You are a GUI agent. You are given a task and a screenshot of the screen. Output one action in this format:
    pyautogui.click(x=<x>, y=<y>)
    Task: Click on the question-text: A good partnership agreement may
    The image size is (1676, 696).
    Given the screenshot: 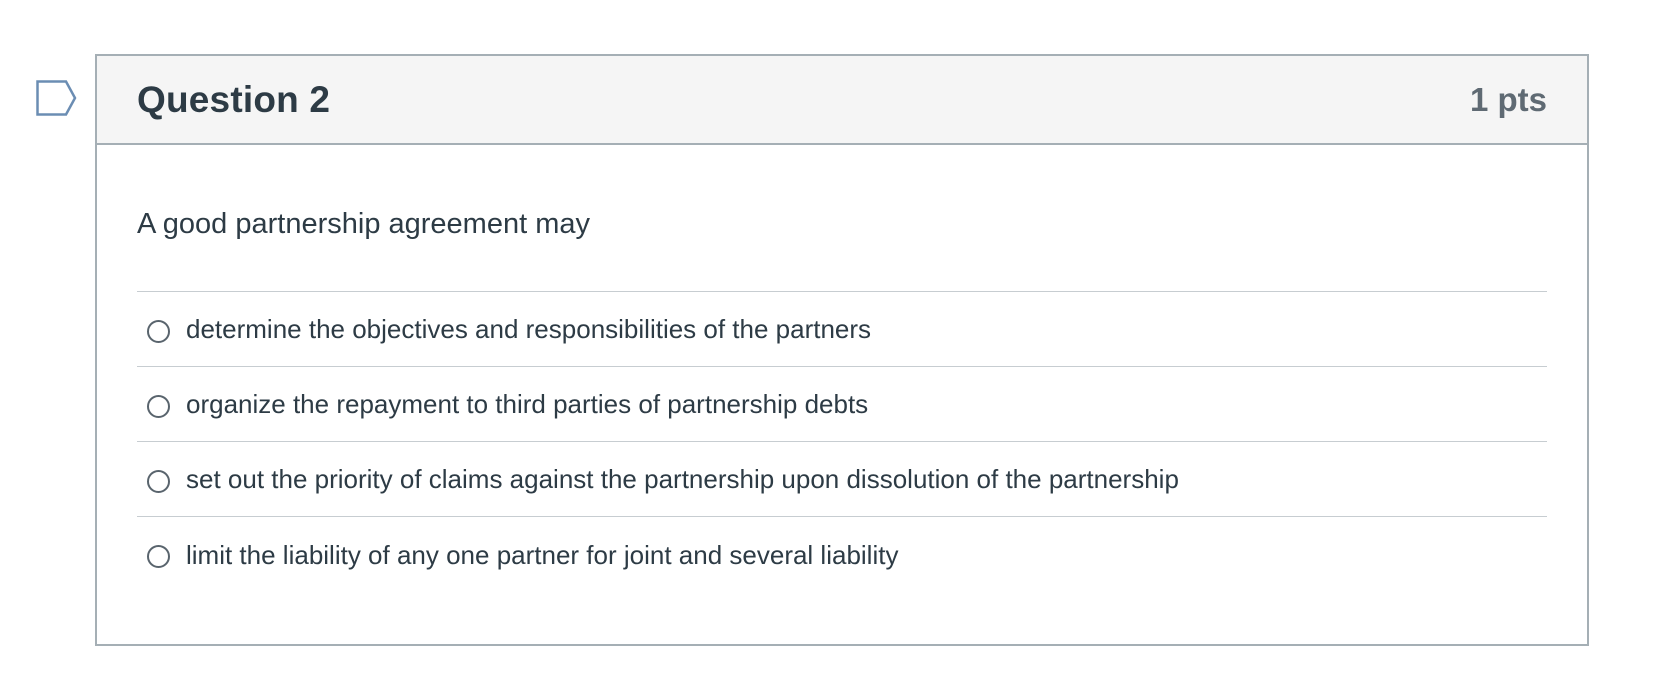 What is the action you would take?
    pyautogui.click(x=363, y=224)
    